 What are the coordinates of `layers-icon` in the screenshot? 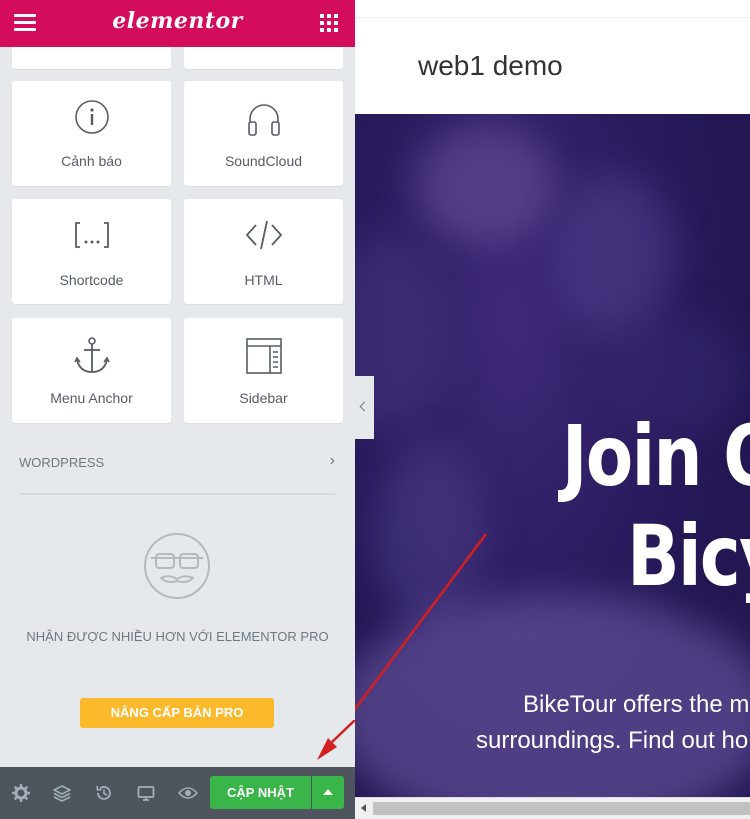 It's located at (62, 793).